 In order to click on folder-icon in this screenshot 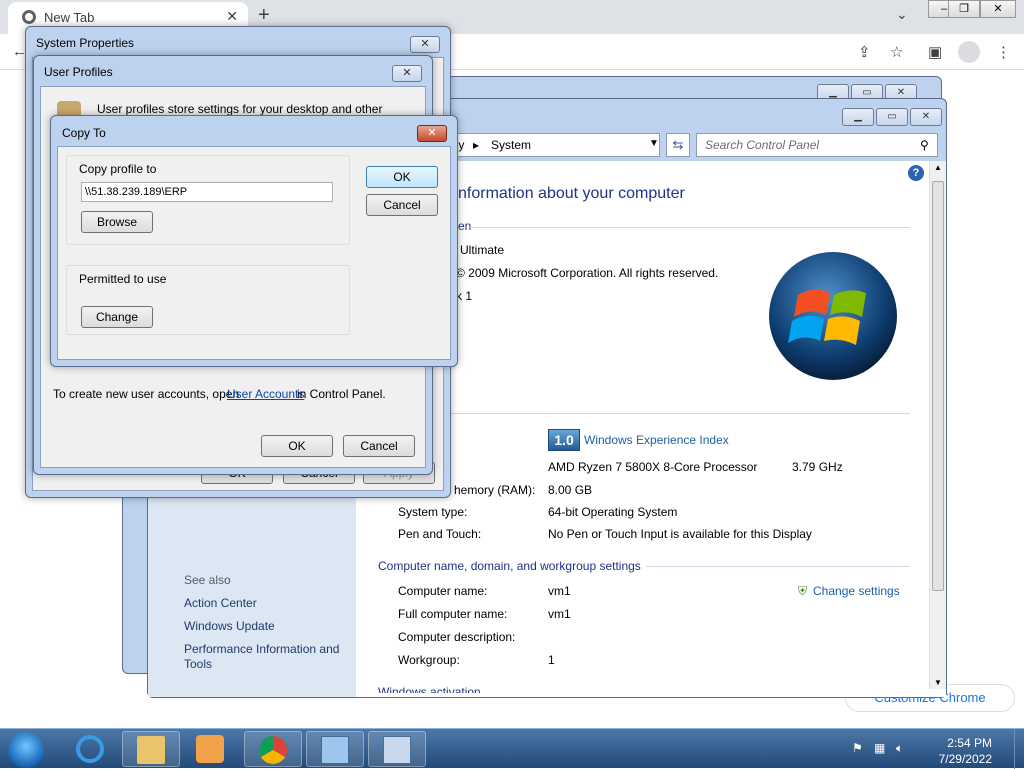, I will do `click(151, 750)`.